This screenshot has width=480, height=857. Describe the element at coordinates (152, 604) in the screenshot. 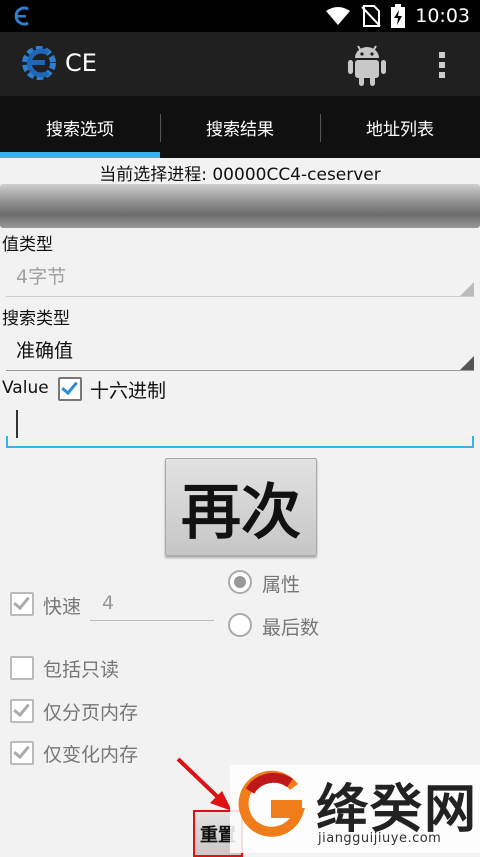

I see `fast-scan-alignment-input: 4` at that location.